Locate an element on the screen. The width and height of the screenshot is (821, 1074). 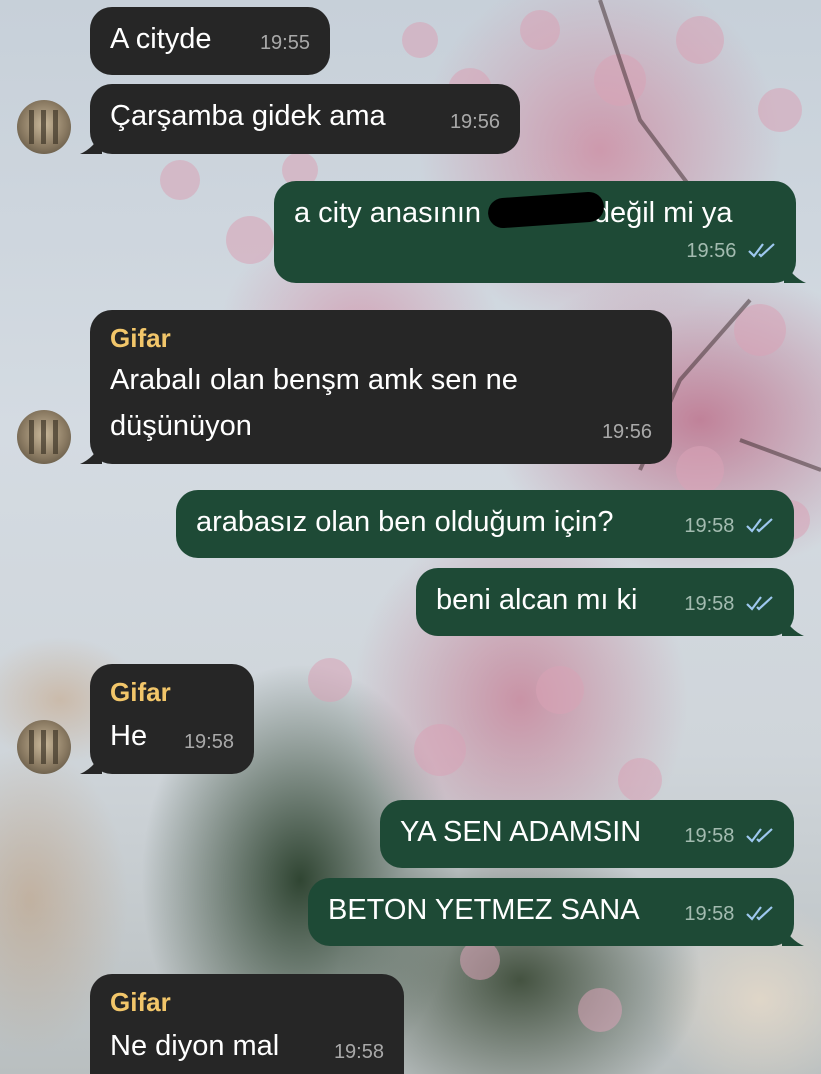
incoming-message: Çarşamba gidek ama 19:56 is located at coordinates (300, 119).